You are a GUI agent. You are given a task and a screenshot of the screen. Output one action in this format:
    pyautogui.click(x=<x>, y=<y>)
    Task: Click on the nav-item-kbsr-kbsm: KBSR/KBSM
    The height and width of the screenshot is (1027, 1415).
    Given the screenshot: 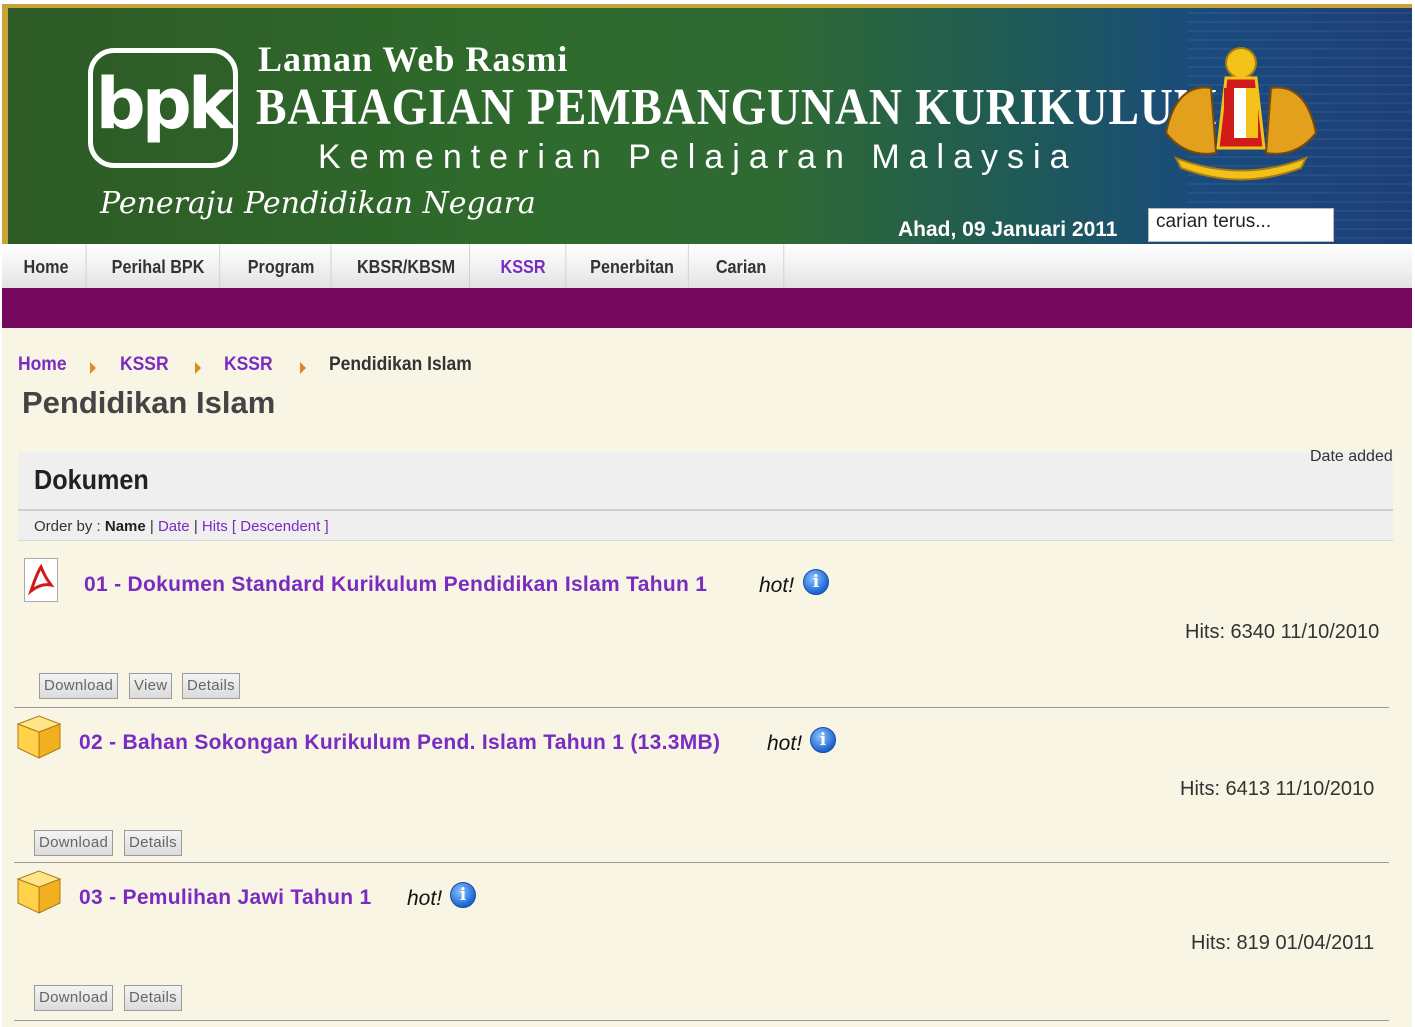 What is the action you would take?
    pyautogui.click(x=406, y=266)
    